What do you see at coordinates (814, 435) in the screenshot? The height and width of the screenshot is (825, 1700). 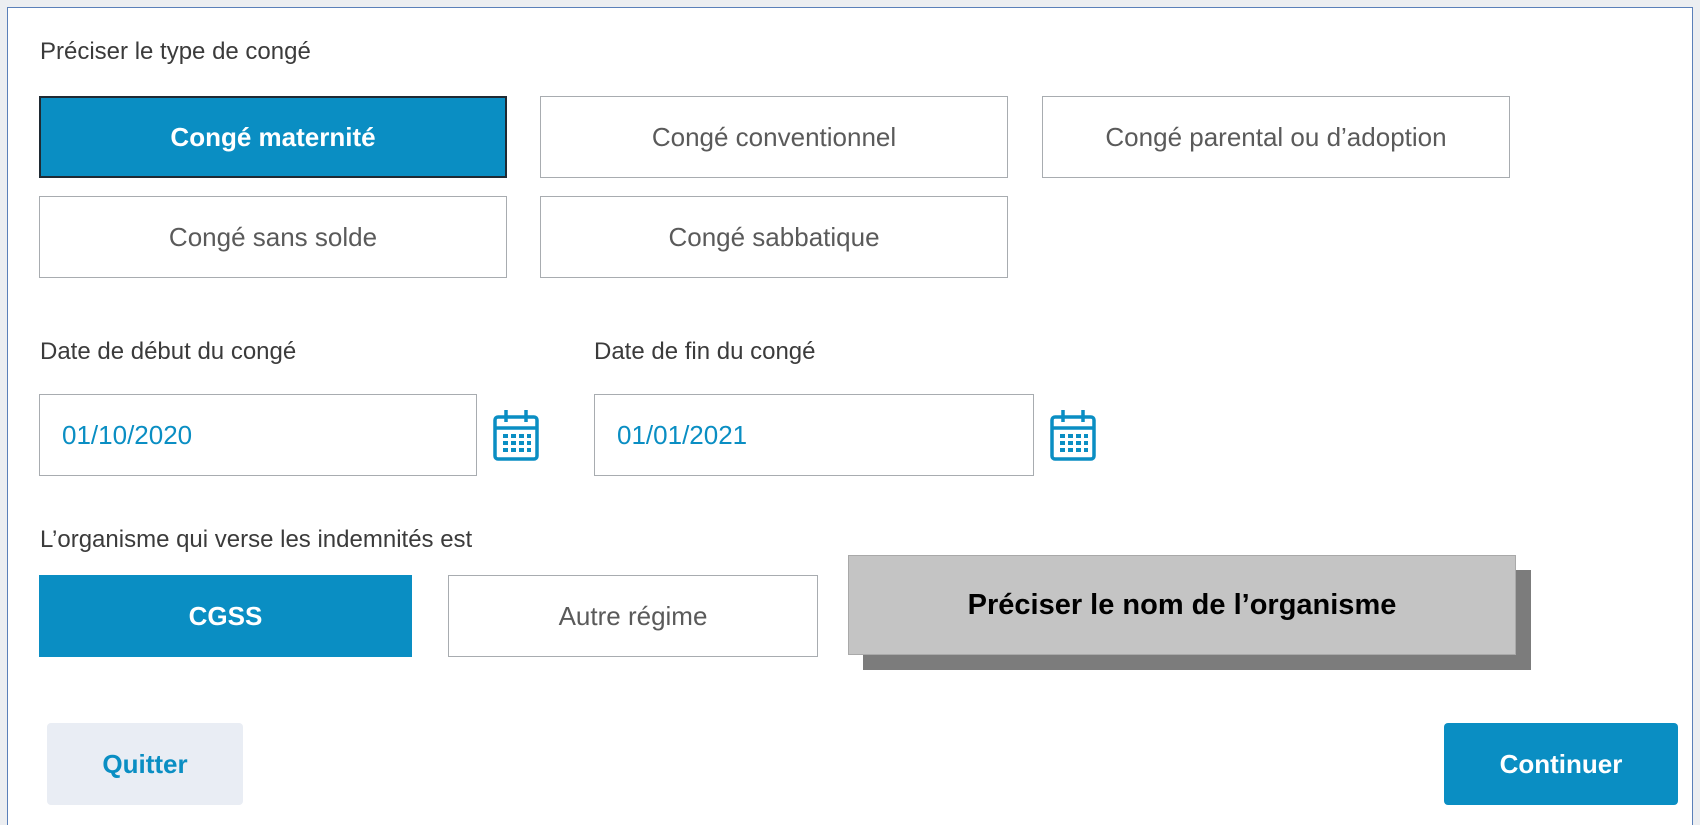 I see `end-date-input` at bounding box center [814, 435].